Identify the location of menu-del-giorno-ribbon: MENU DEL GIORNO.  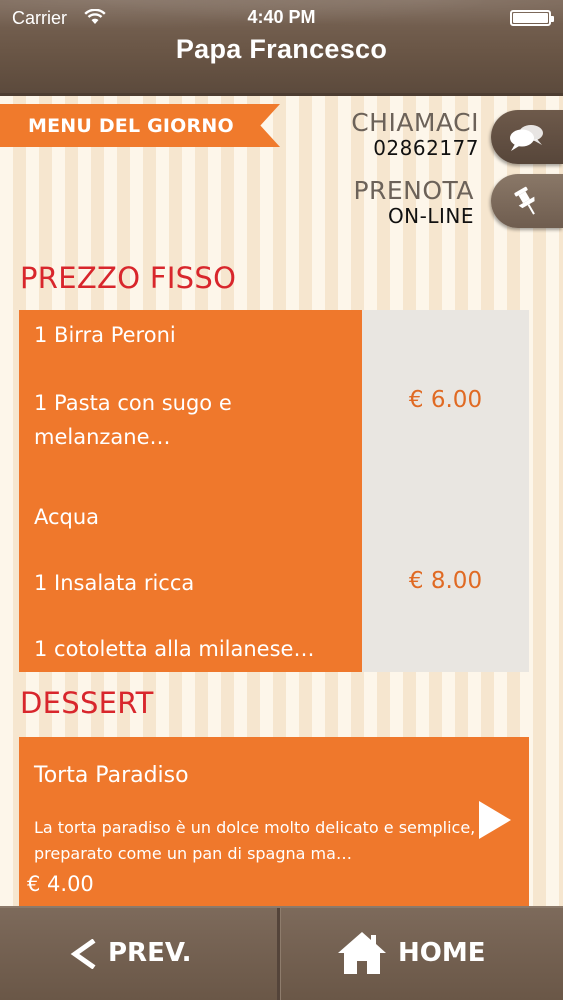
(140, 125).